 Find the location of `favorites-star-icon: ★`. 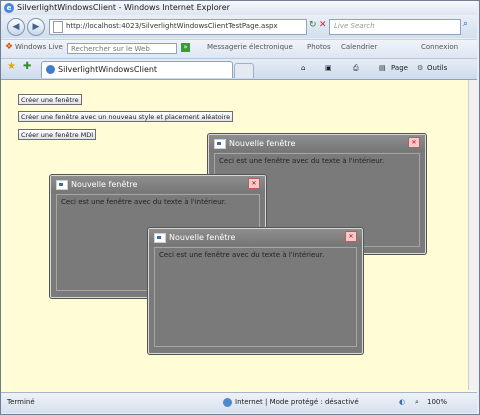

favorites-star-icon: ★ is located at coordinates (11, 66).